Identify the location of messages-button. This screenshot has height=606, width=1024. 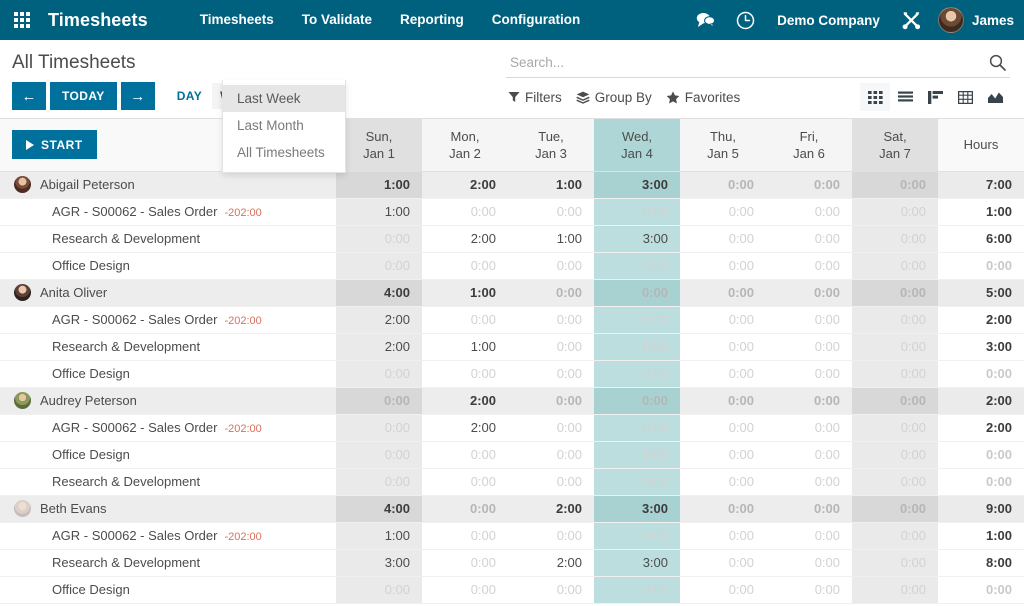
(705, 20).